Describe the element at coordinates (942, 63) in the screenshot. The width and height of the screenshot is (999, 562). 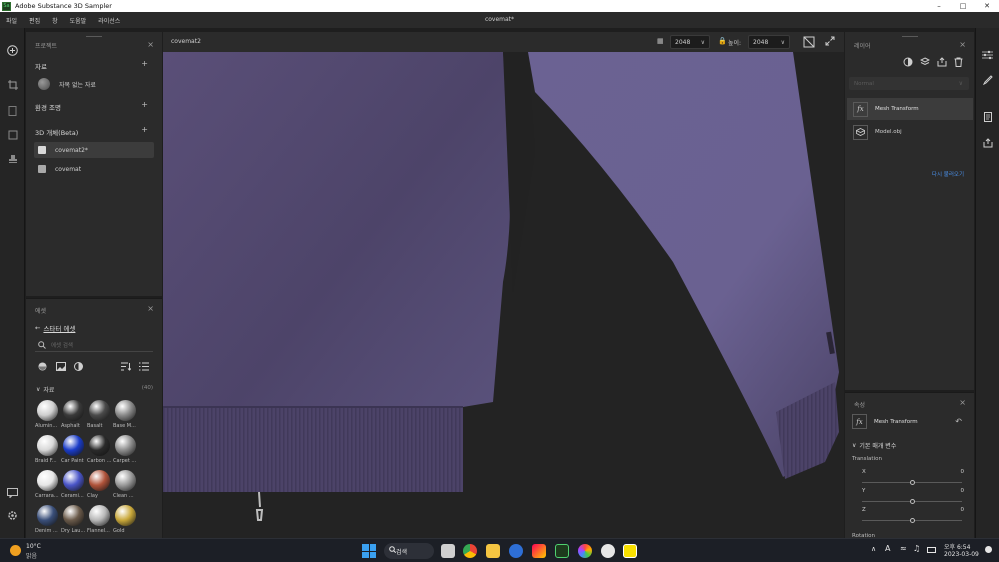
I see `export-icon` at that location.